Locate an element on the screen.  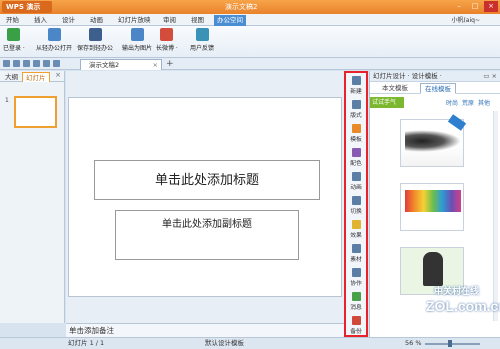
sidebar-label: 新建 is located at coordinates (356, 92).